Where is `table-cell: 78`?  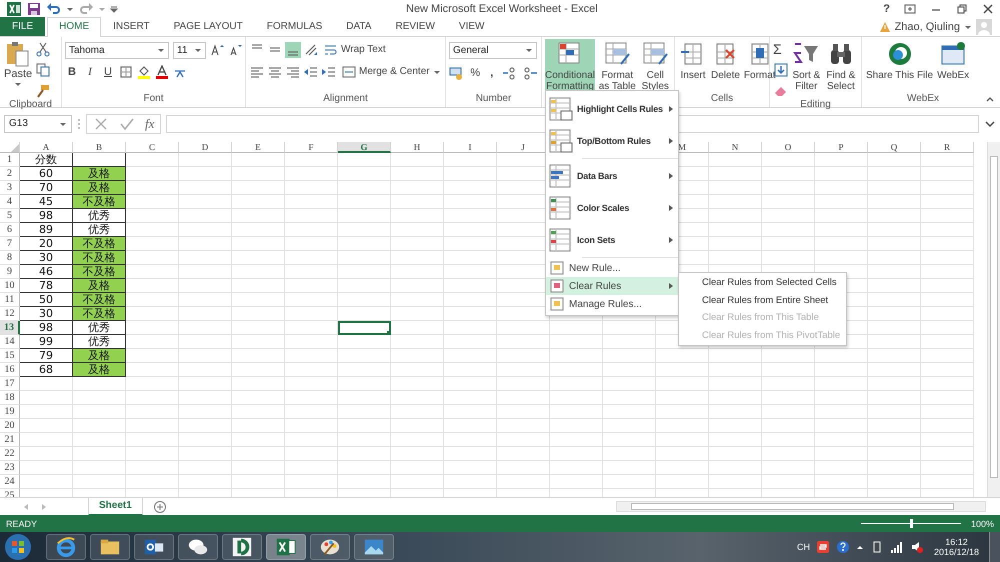
table-cell: 78 is located at coordinates (46, 285).